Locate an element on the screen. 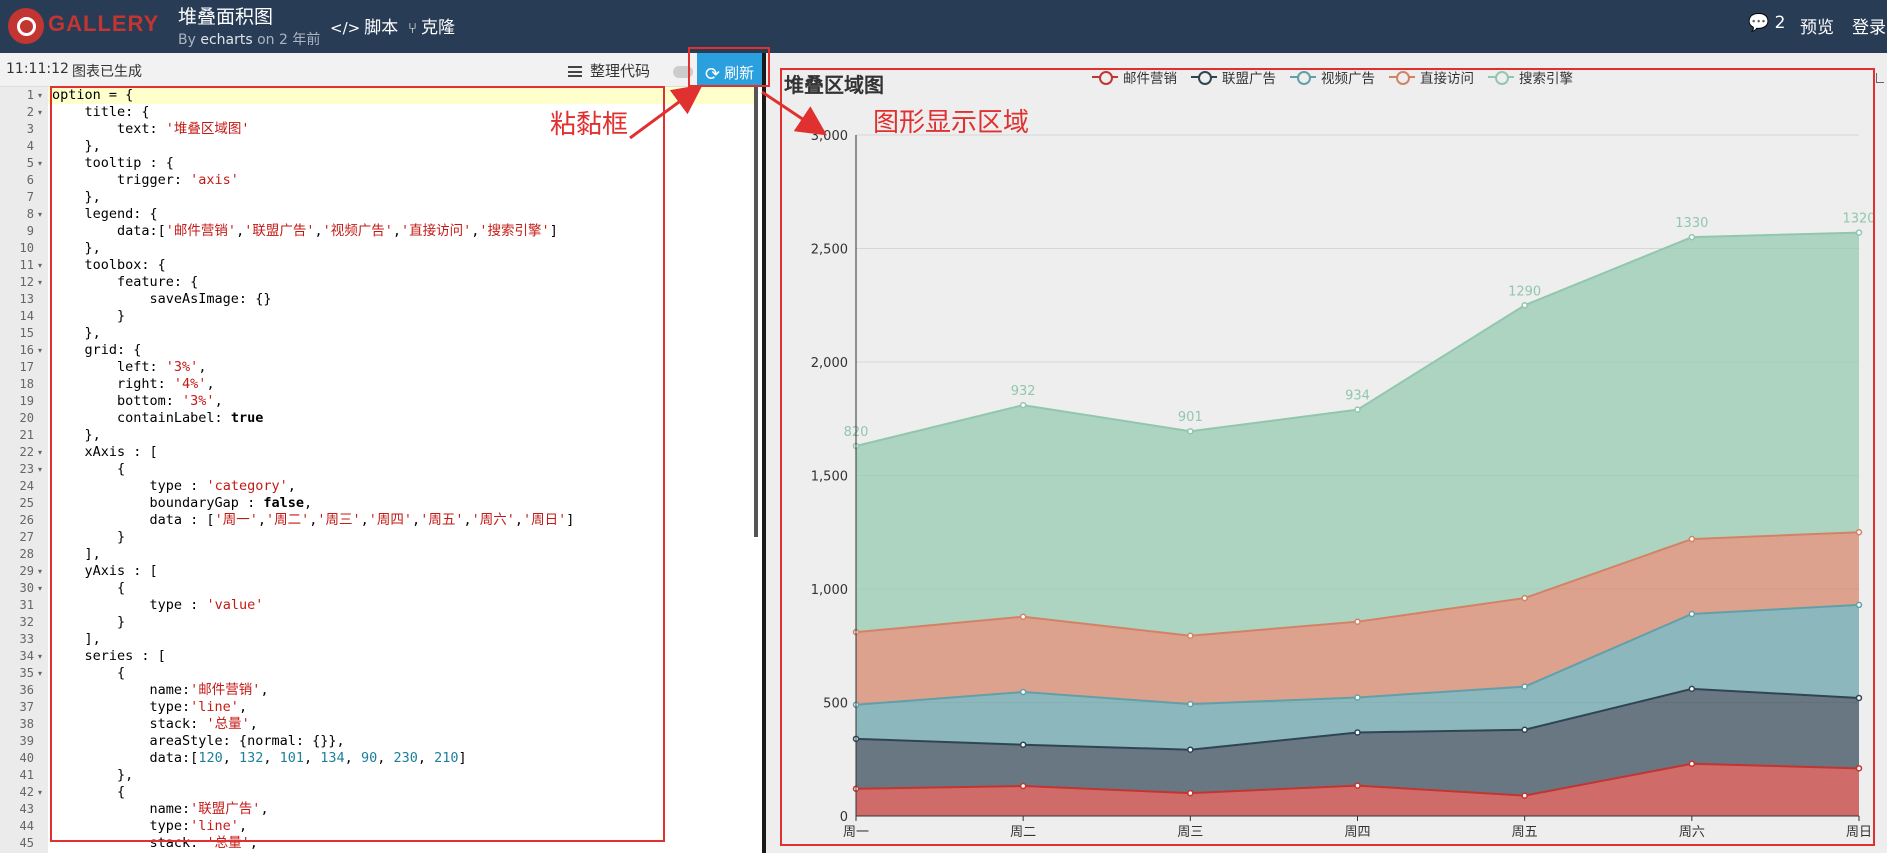 The width and height of the screenshot is (1887, 853). arrow-to-refresh is located at coordinates (666, 112).